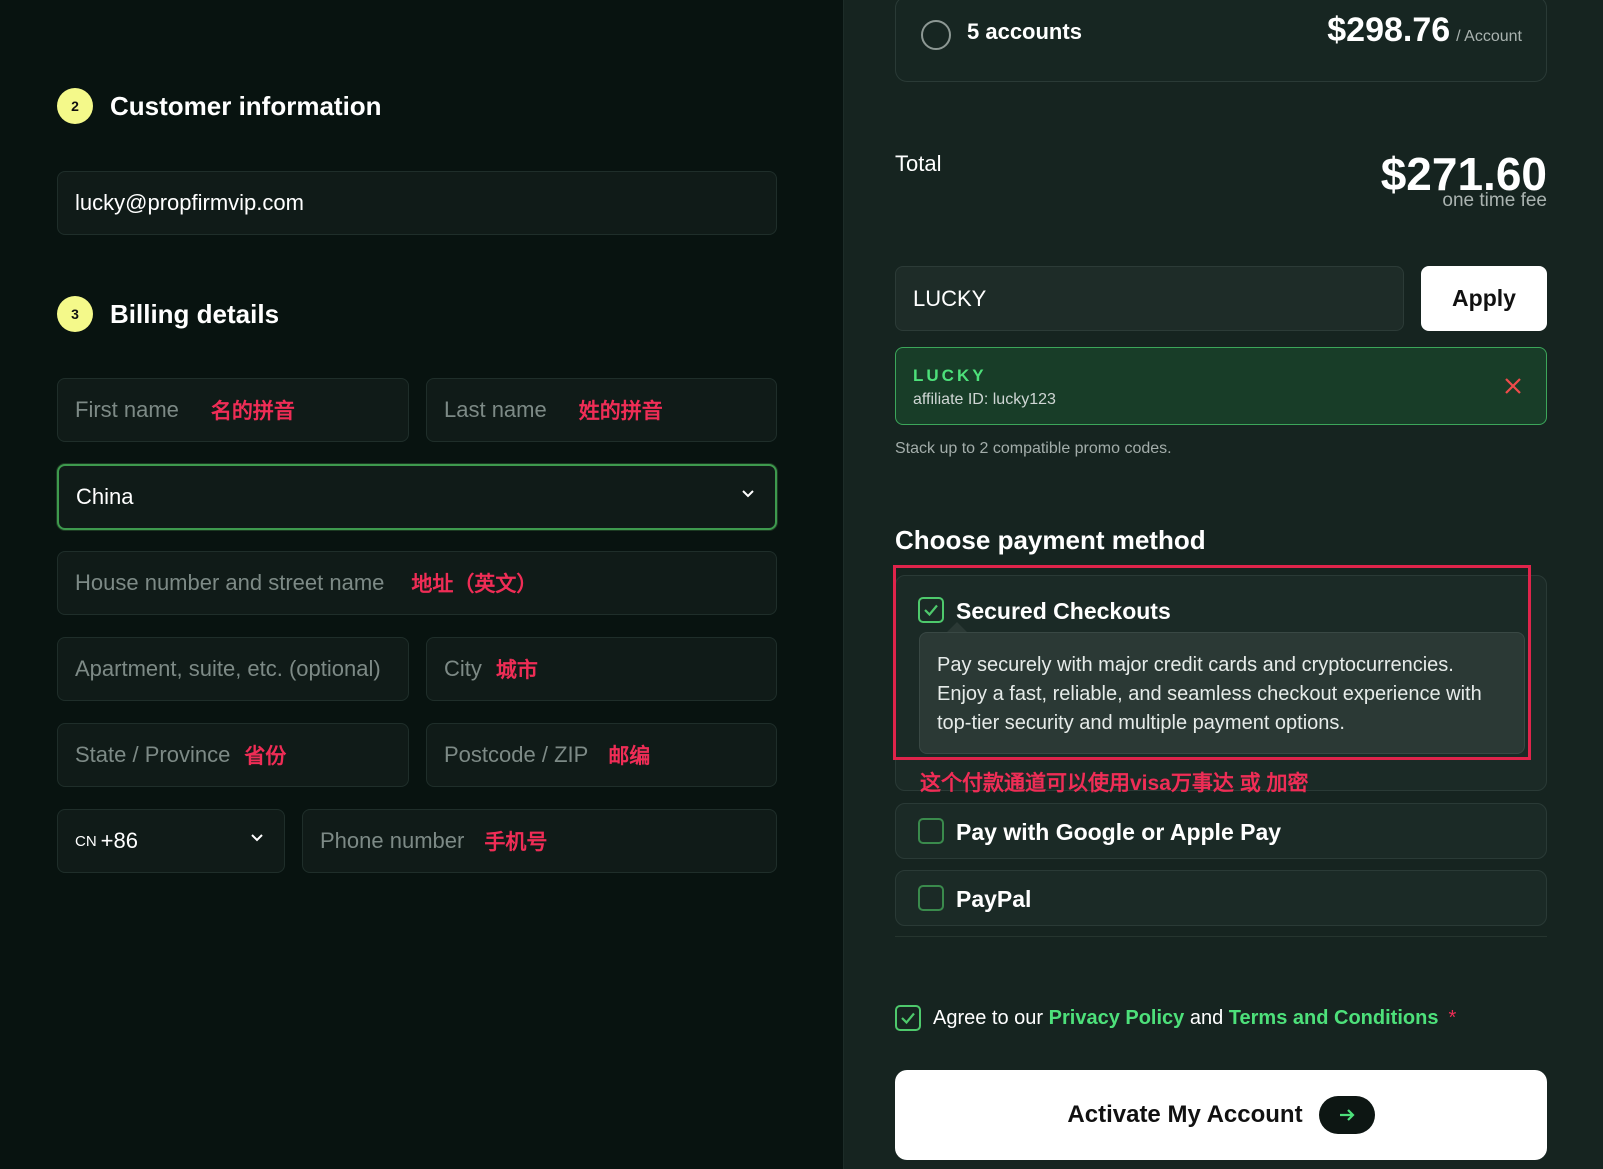 This screenshot has width=1603, height=1169. What do you see at coordinates (417, 203) in the screenshot?
I see `email-field: lucky@propfirmvip.com` at bounding box center [417, 203].